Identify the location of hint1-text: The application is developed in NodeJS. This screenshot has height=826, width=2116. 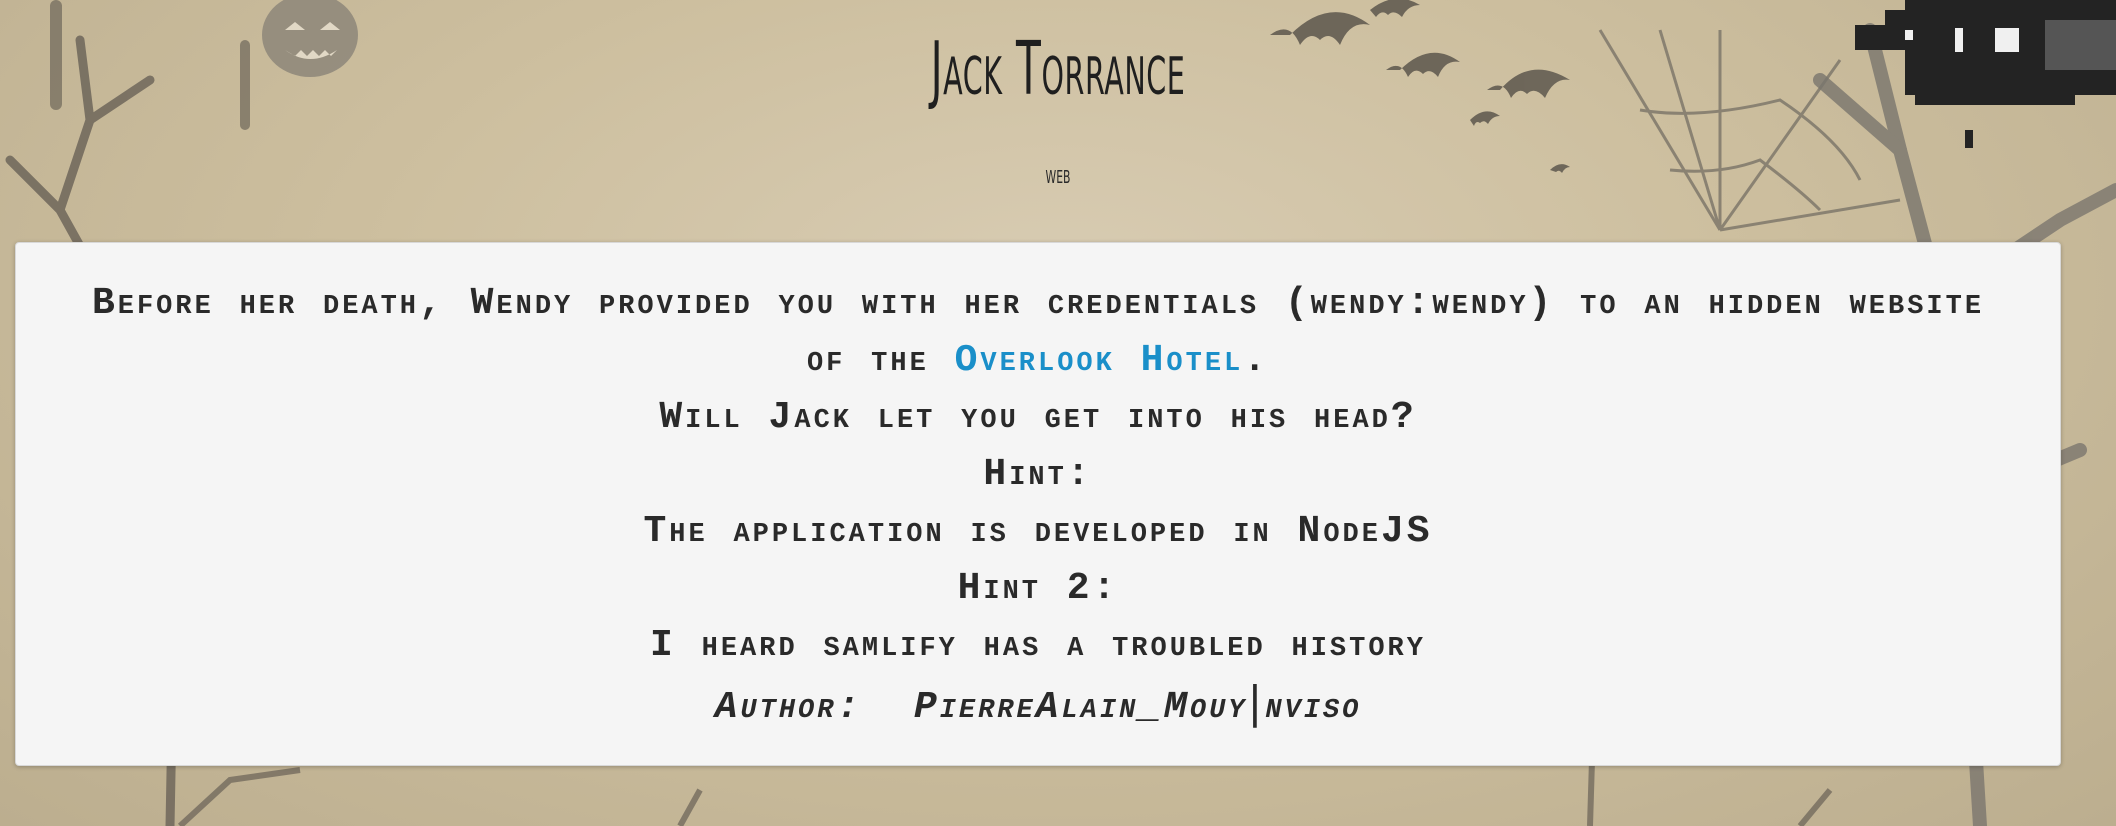
(1038, 531).